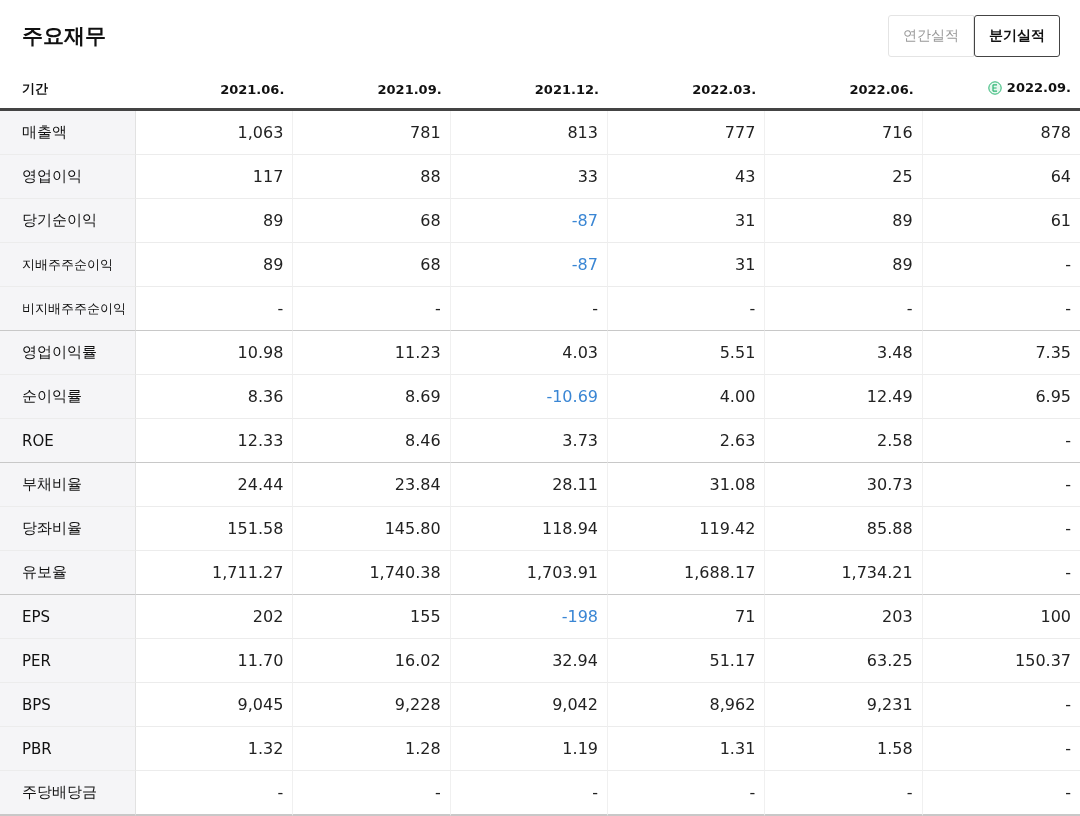  I want to click on table-cell: 2.63, so click(737, 440).